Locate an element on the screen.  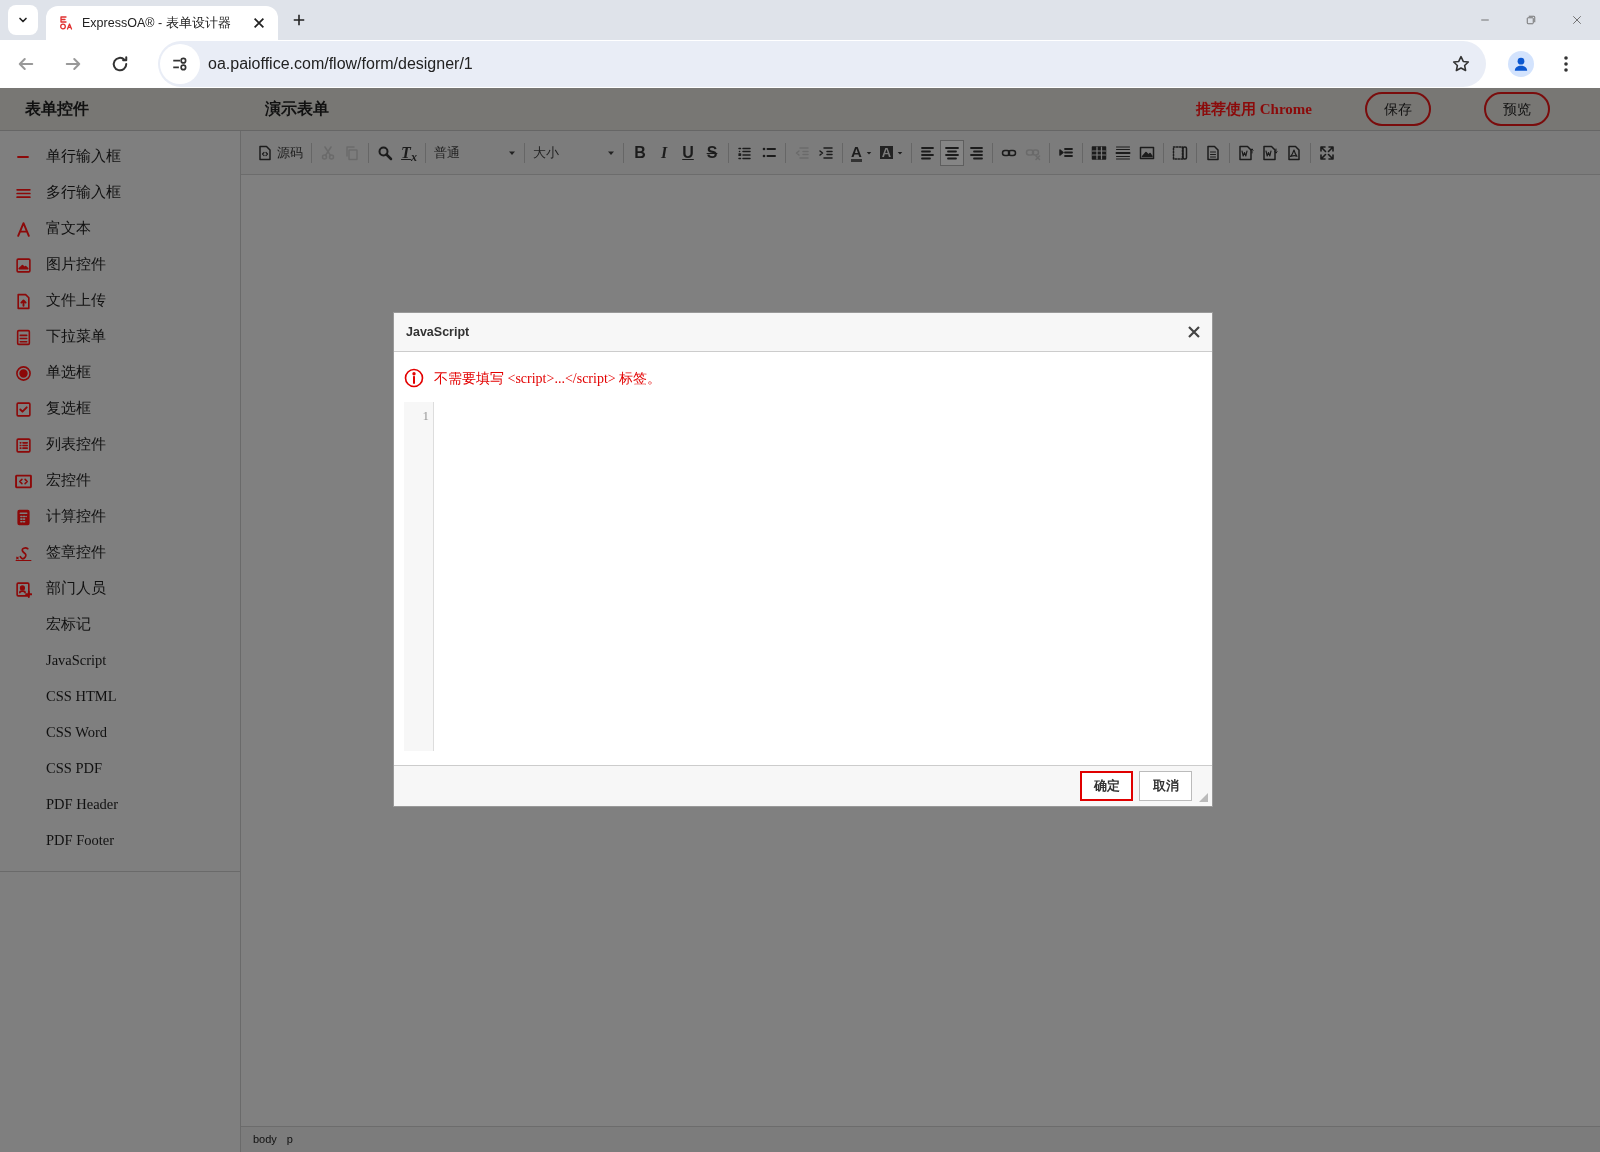
indent-icon is located at coordinates (826, 152).